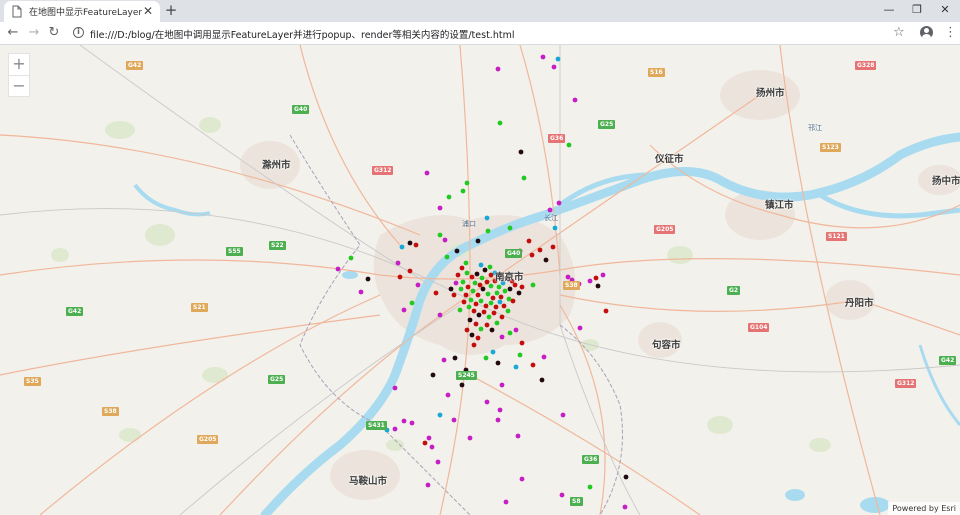  Describe the element at coordinates (19, 64) in the screenshot. I see `zoom-in-button: +` at that location.